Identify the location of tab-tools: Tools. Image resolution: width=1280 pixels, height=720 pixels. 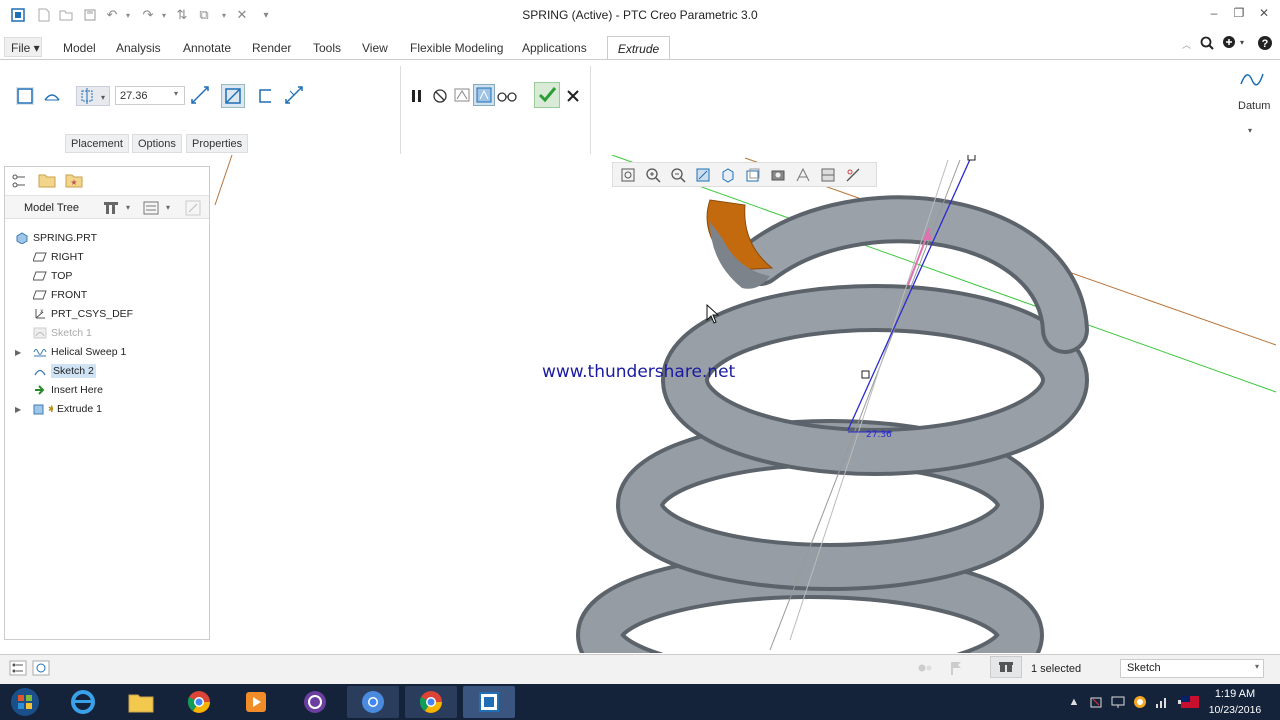
(327, 48).